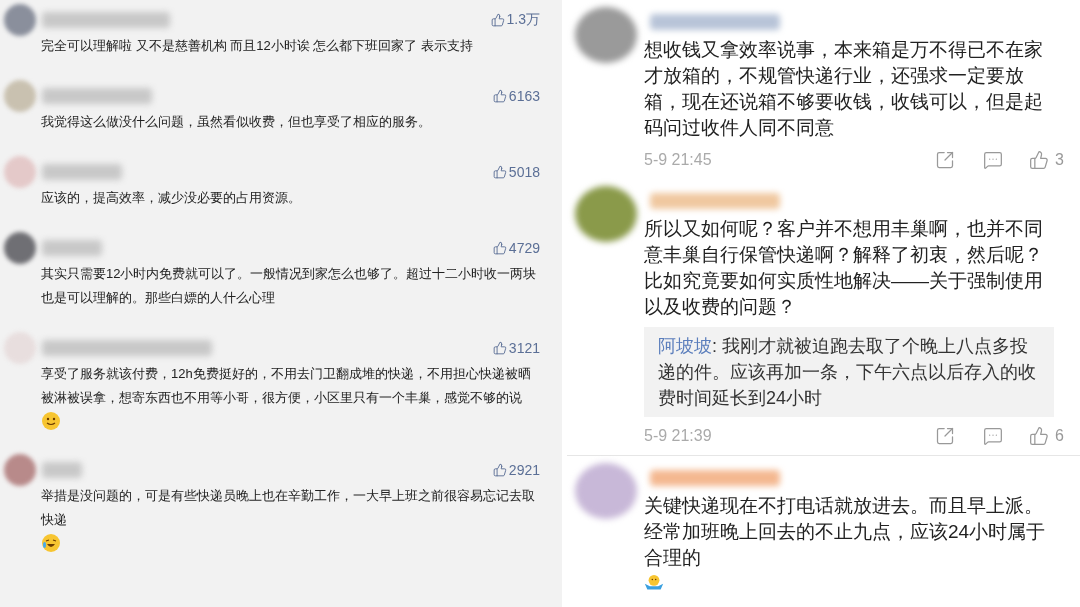 Image resolution: width=1080 pixels, height=607 pixels. Describe the element at coordinates (257, 45) in the screenshot. I see `comment-text: 完全可以理解啦 又不是慈善机构 而且12小时诶 怎么都下班回家了 表示支持` at that location.